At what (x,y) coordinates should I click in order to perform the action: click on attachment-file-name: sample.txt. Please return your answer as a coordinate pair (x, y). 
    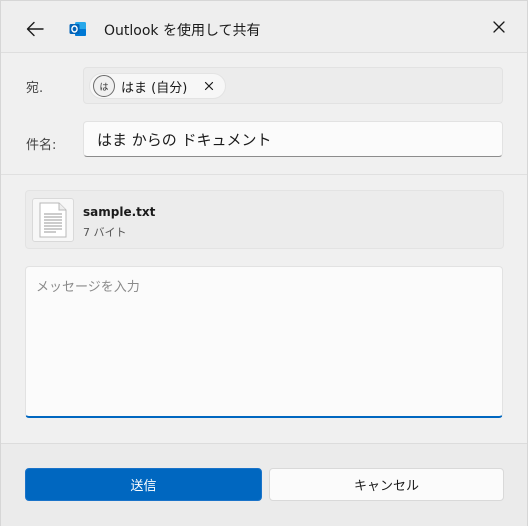
    Looking at the image, I should click on (119, 212).